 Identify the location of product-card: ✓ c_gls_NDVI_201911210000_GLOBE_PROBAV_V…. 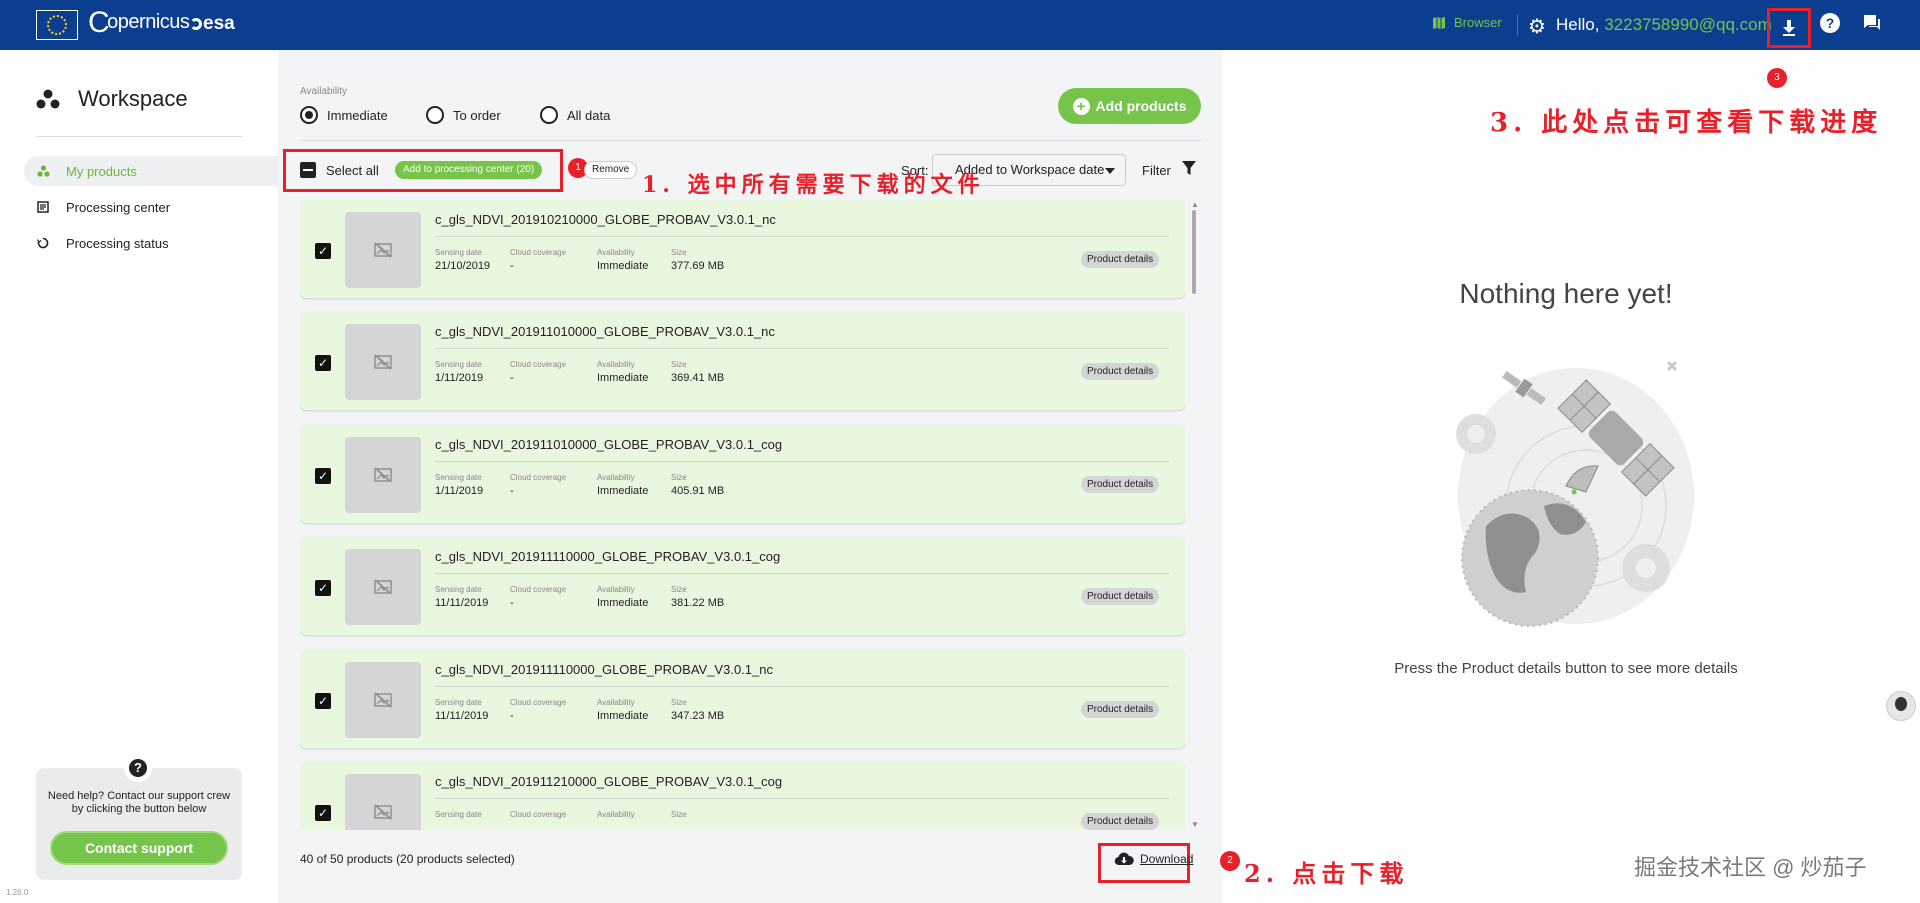
(742, 796).